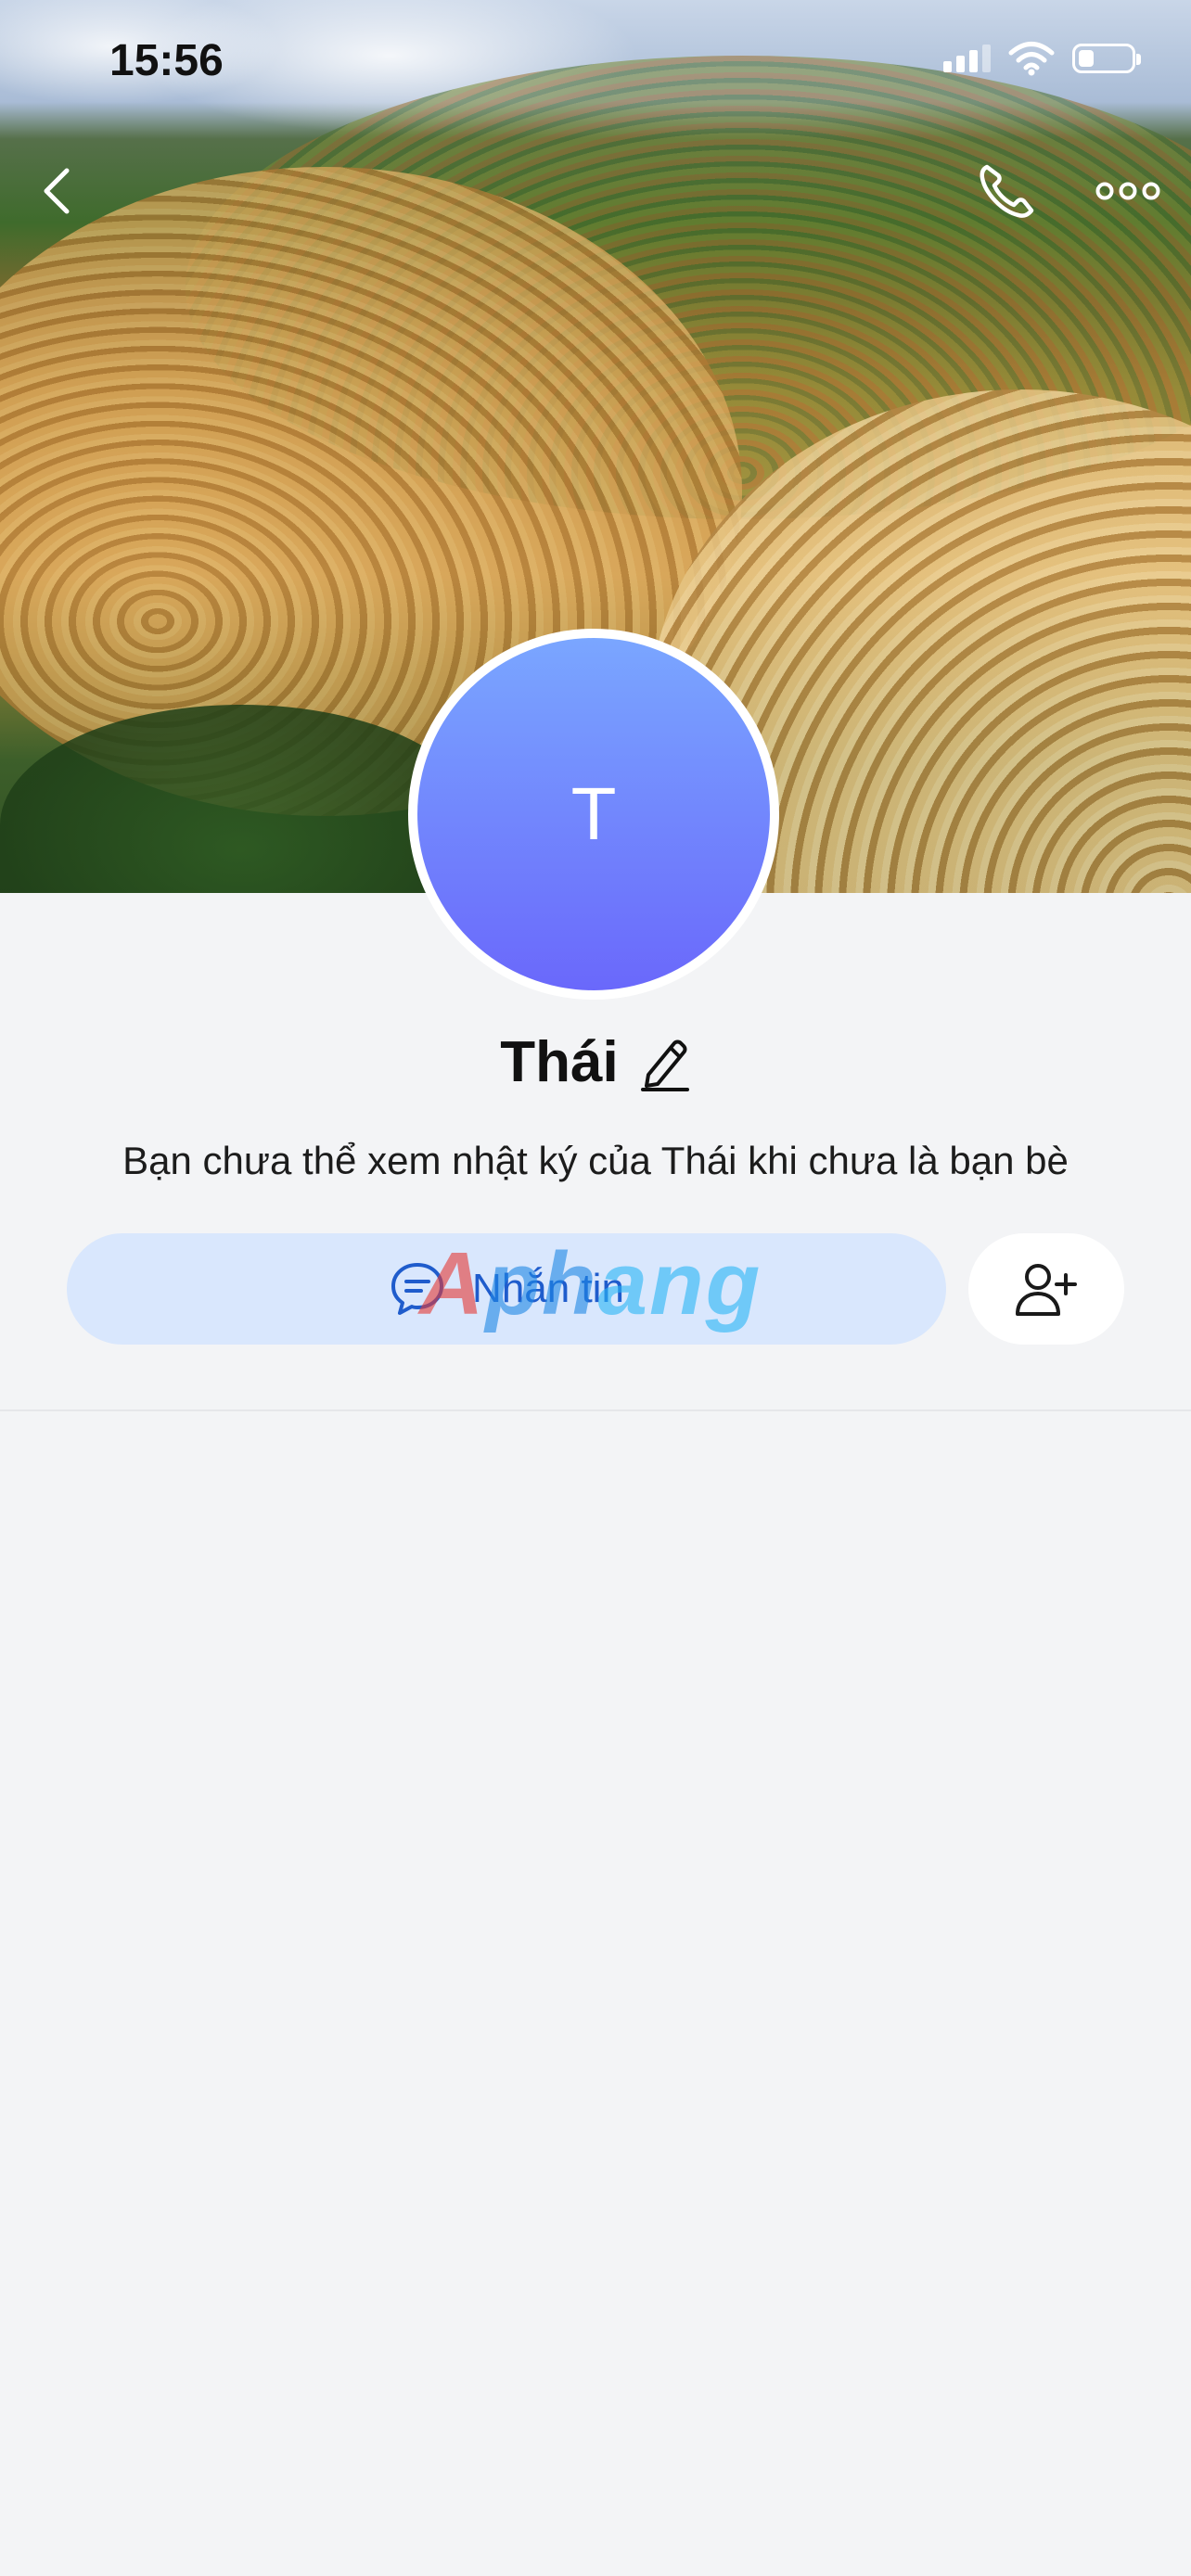 This screenshot has height=2576, width=1191. I want to click on status-time: 15:56, so click(166, 61).